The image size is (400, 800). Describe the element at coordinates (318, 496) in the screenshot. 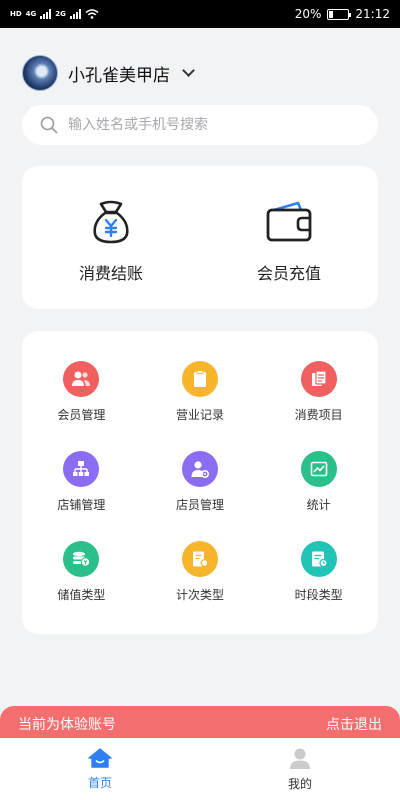

I see `menu-statistics: 统计` at that location.